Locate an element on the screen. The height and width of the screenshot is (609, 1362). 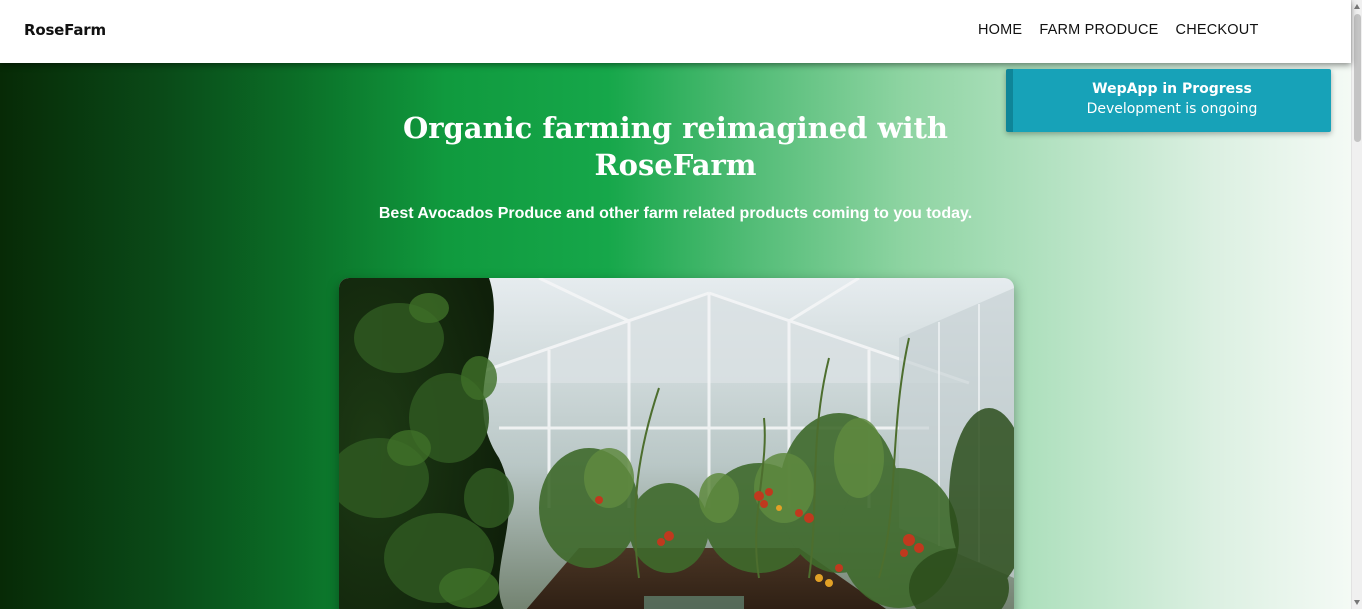
navbar: RoseFarm HOME FARM PRODUCE CHECKOUT is located at coordinates (675, 31).